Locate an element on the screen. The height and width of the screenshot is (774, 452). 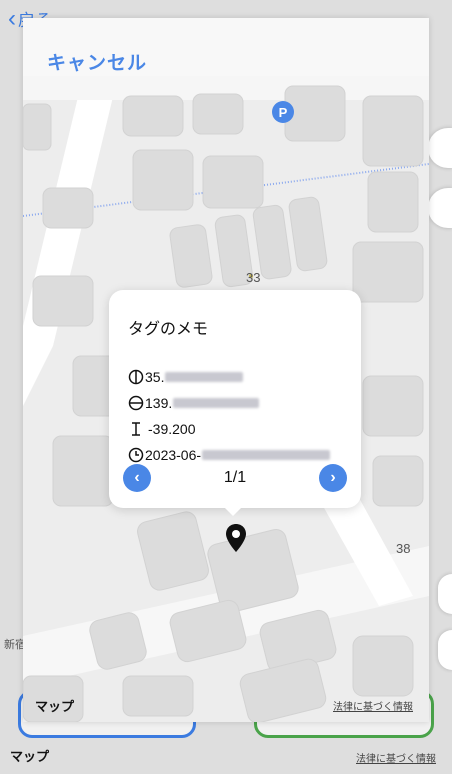
latitude-value: 35. is located at coordinates (155, 376).